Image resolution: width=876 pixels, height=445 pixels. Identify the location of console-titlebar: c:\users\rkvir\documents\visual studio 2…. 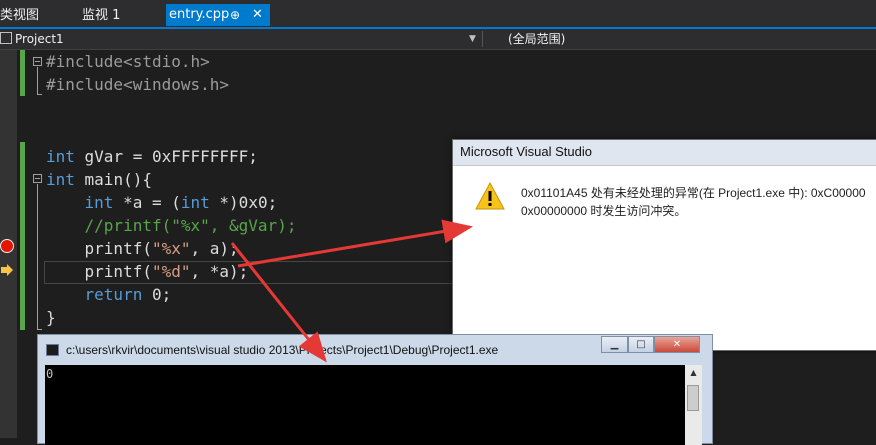
(375, 349).